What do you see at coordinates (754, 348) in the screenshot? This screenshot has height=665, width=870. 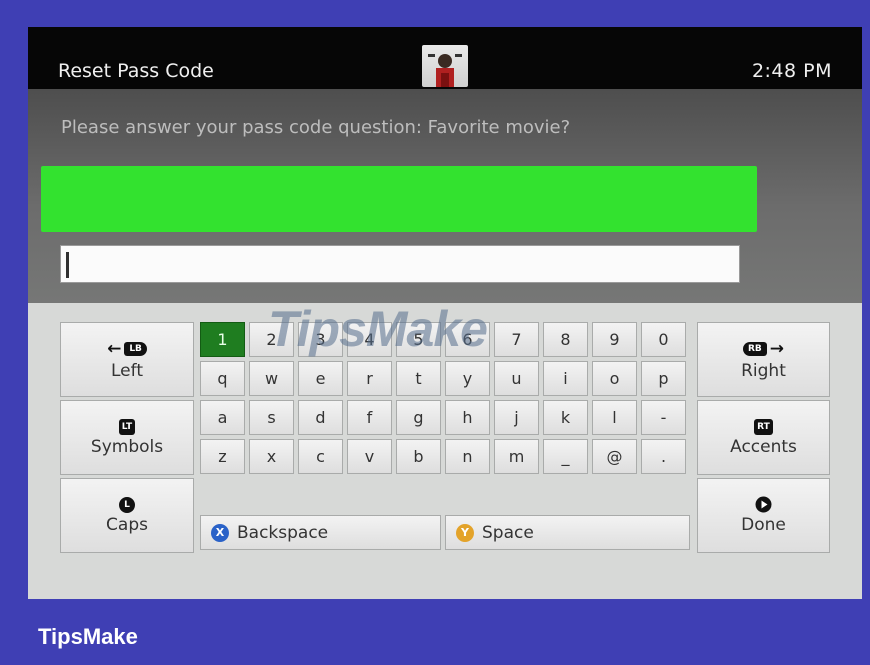 I see `rb-button-icon: RB` at bounding box center [754, 348].